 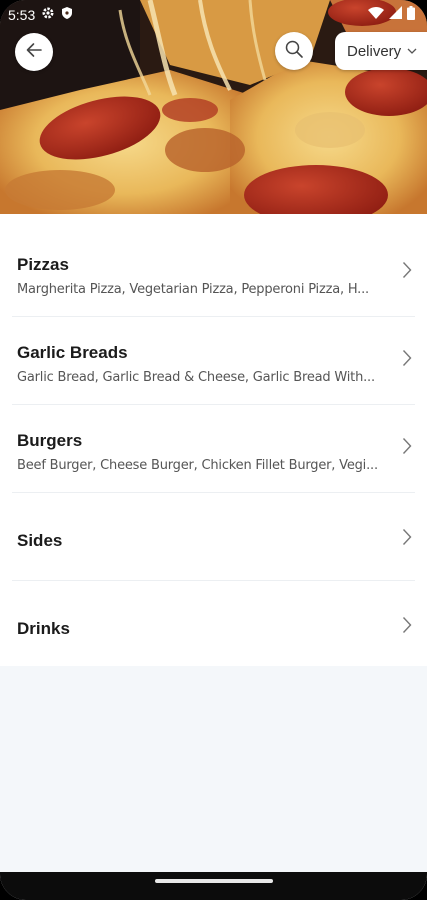 I want to click on status-bar: 5:53, so click(x=213, y=15).